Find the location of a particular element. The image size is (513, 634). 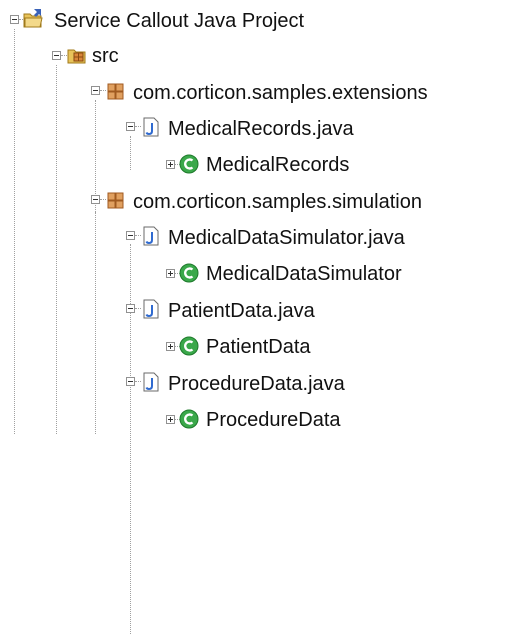

tree-item-medicaldatasimulator-class: MedicalDataSimulator is located at coordinates (304, 274).